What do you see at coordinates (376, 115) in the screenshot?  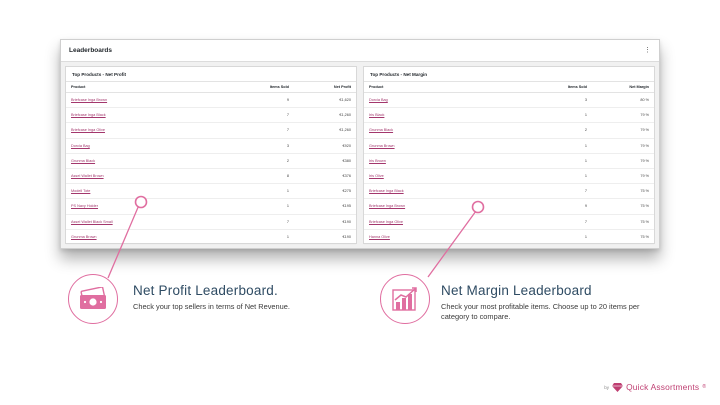 I see `product-link: Iris Black` at bounding box center [376, 115].